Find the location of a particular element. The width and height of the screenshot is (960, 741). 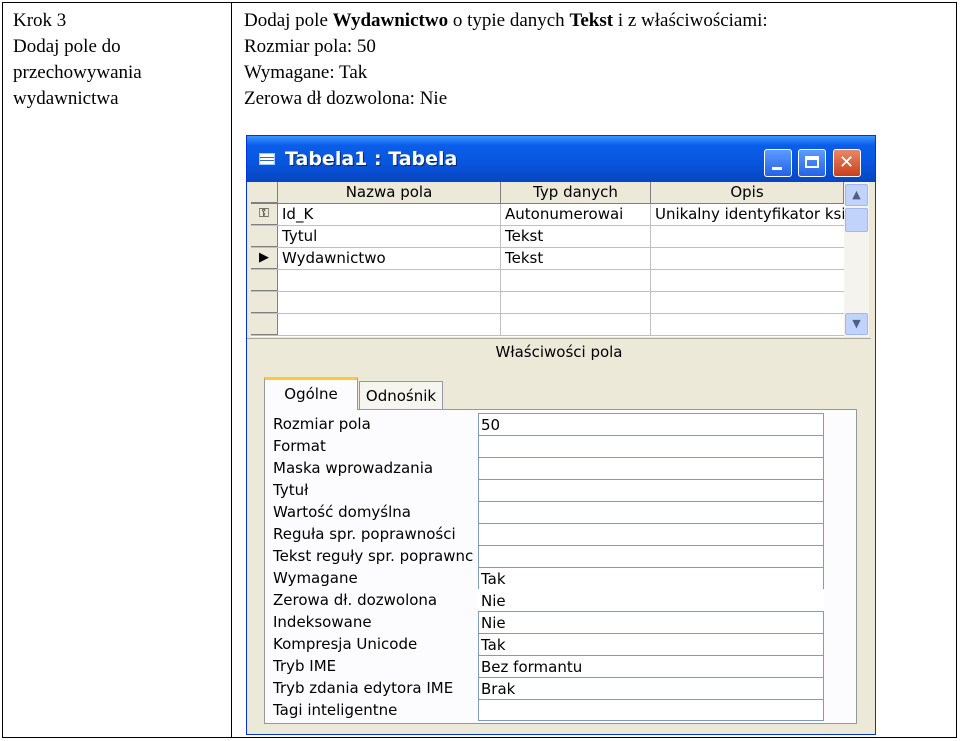

property-row: Kompresja Unicode Tak is located at coordinates (548, 644).